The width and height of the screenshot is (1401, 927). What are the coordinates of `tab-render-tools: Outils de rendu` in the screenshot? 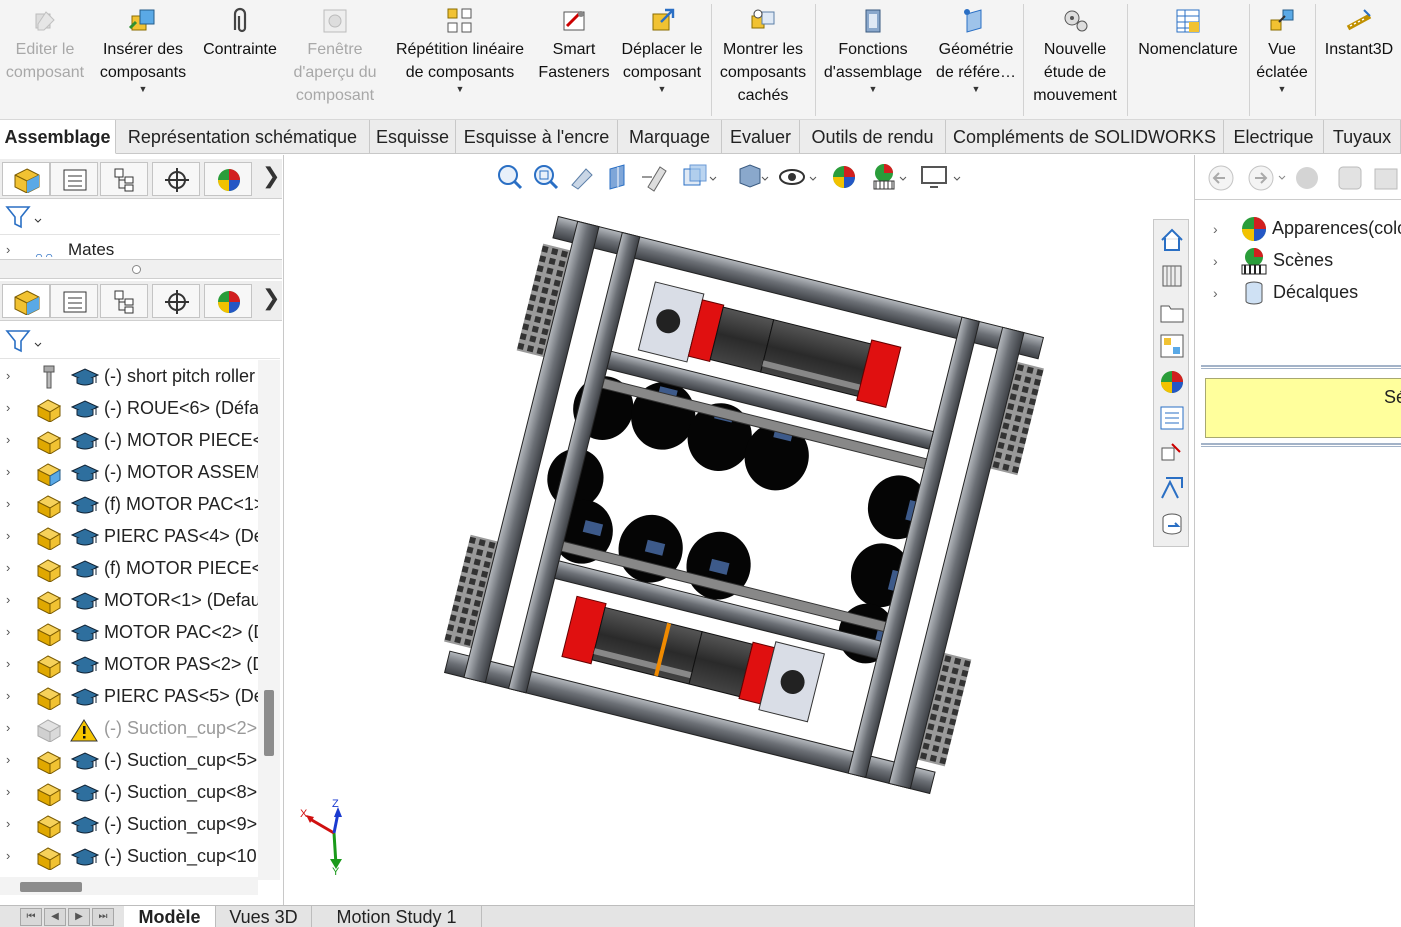 It's located at (873, 137).